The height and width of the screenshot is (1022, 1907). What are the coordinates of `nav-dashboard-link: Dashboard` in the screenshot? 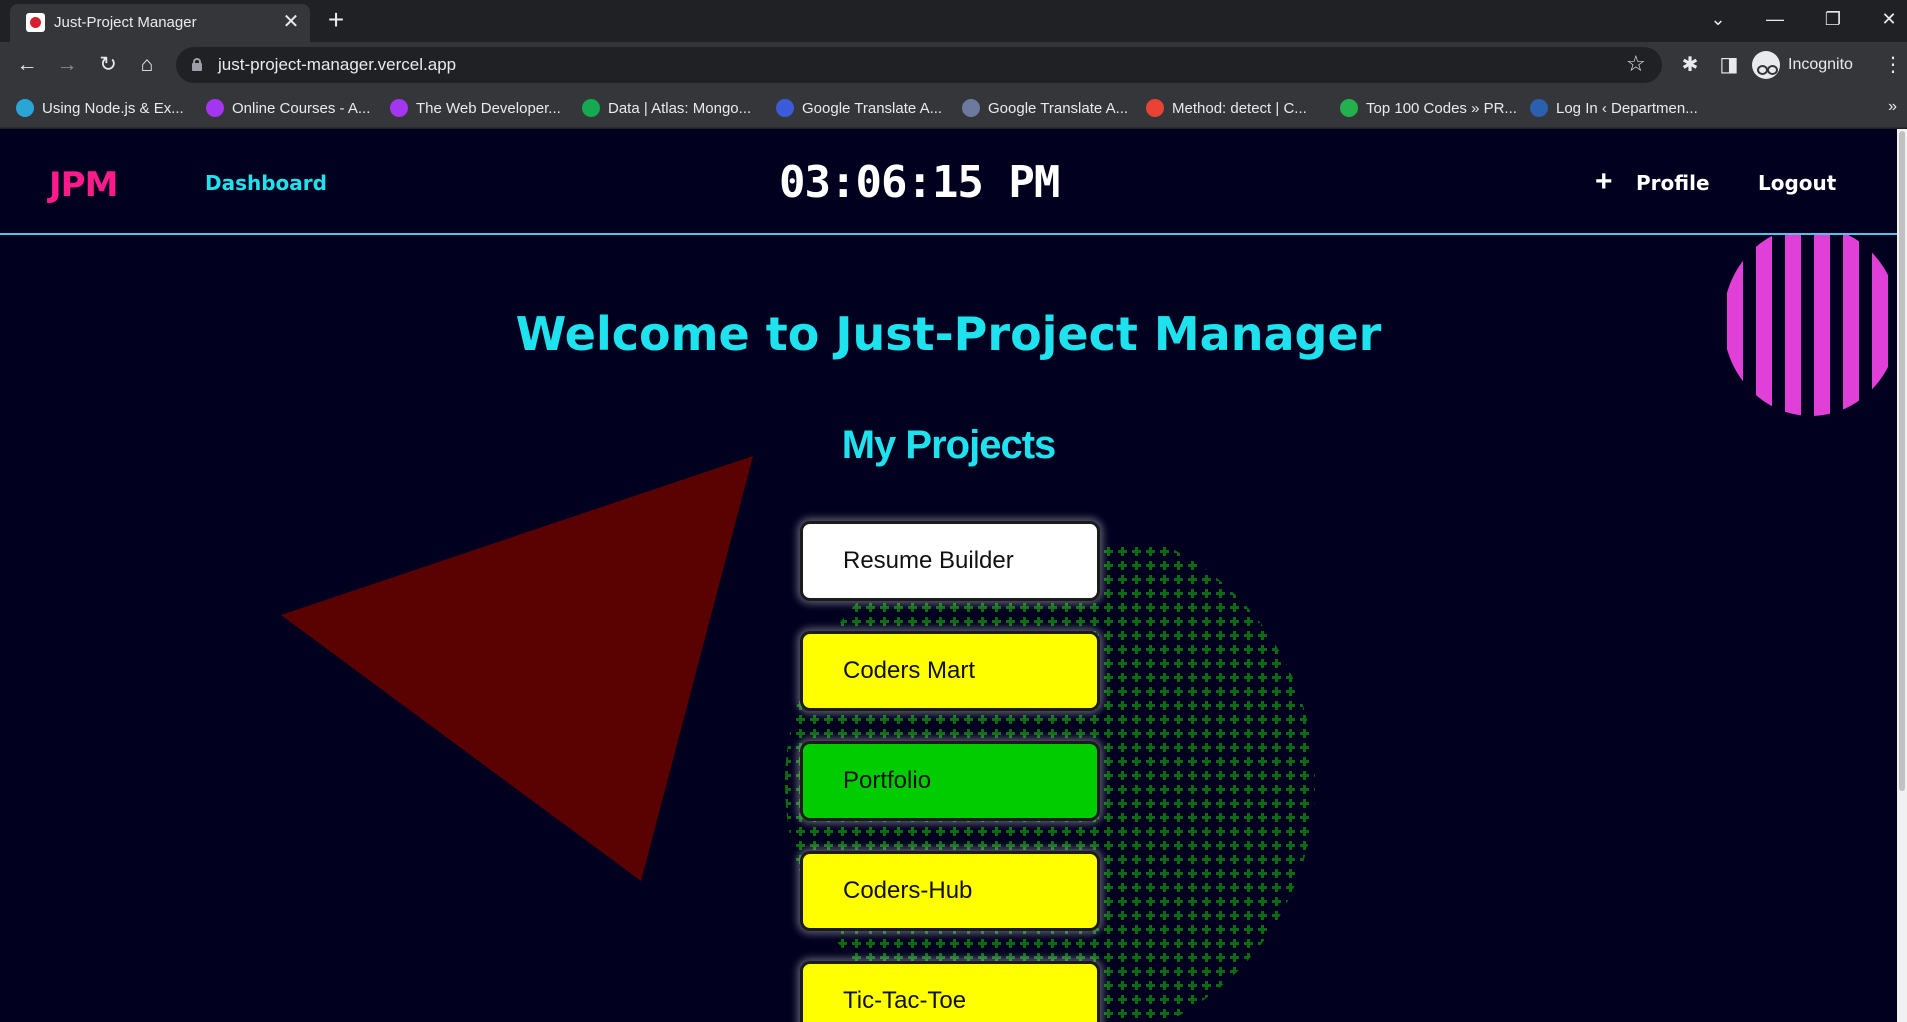 It's located at (266, 183).